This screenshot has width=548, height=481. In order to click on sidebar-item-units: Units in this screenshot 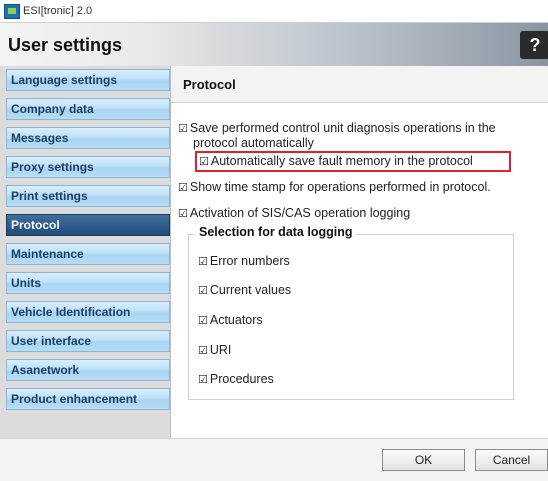, I will do `click(88, 283)`.